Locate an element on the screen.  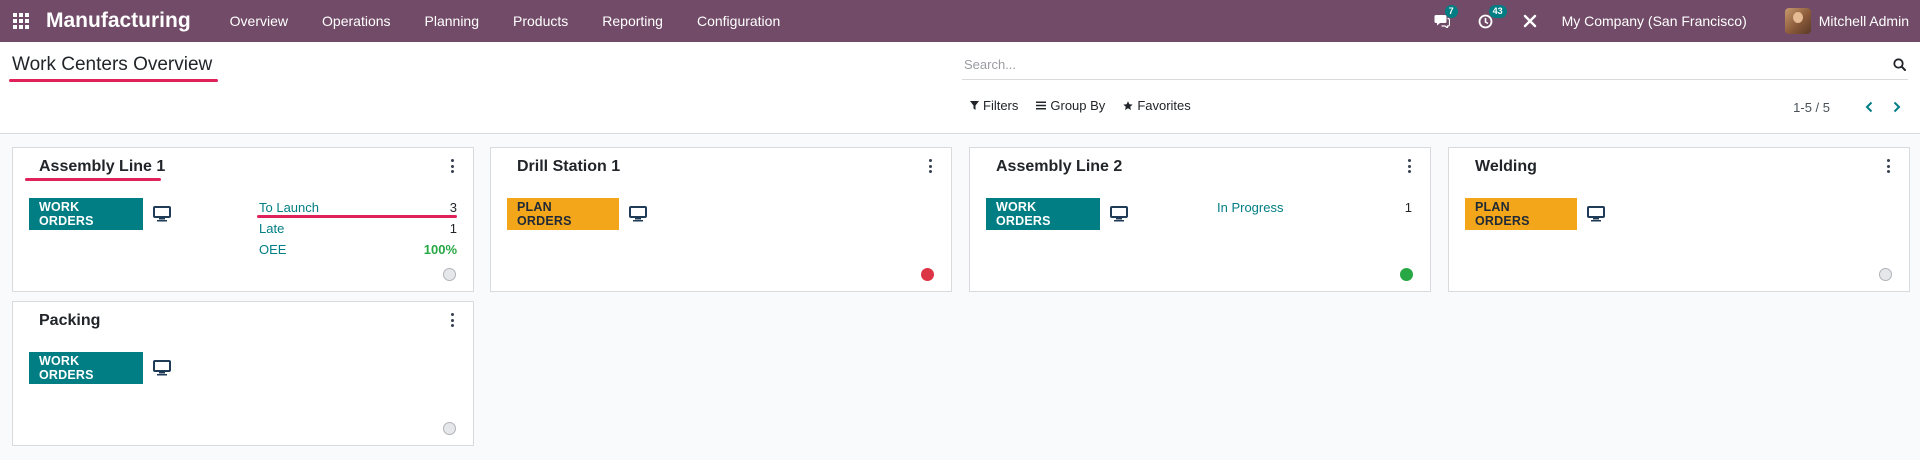
stat-highlight-underline is located at coordinates (357, 216).